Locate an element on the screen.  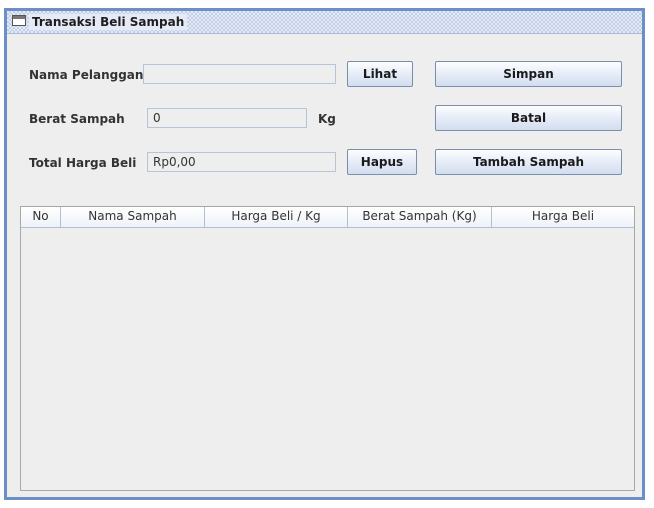
tambah-sampah-button: Tambah Sampah is located at coordinates (528, 162).